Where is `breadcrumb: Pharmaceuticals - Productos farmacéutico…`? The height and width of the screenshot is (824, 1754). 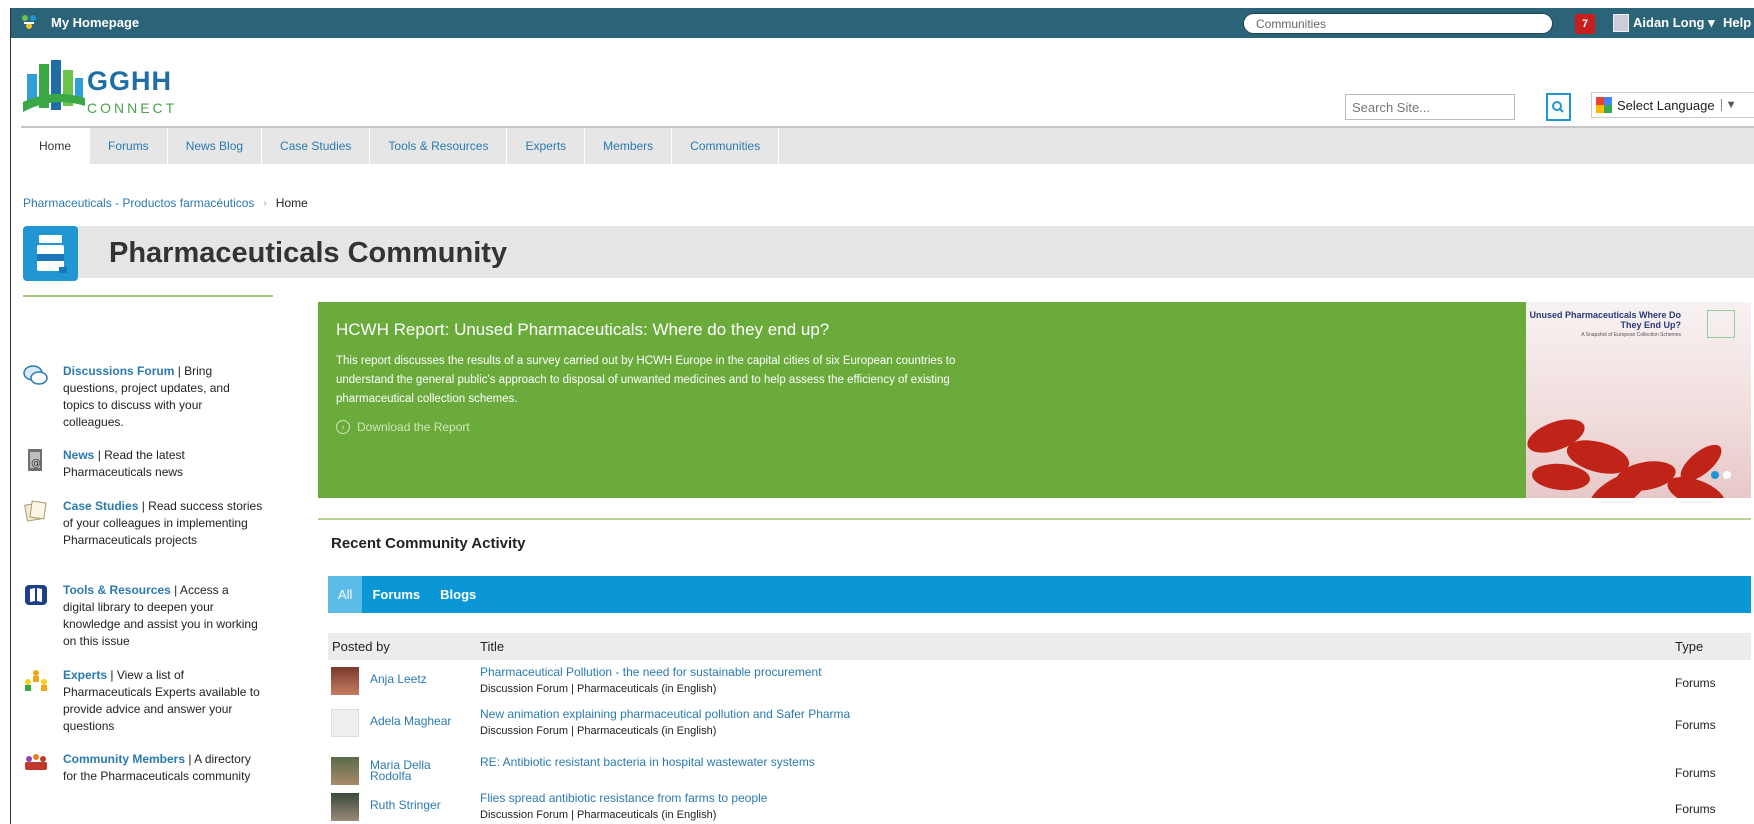
breadcrumb: Pharmaceuticals - Productos farmacéutico… is located at coordinates (165, 203).